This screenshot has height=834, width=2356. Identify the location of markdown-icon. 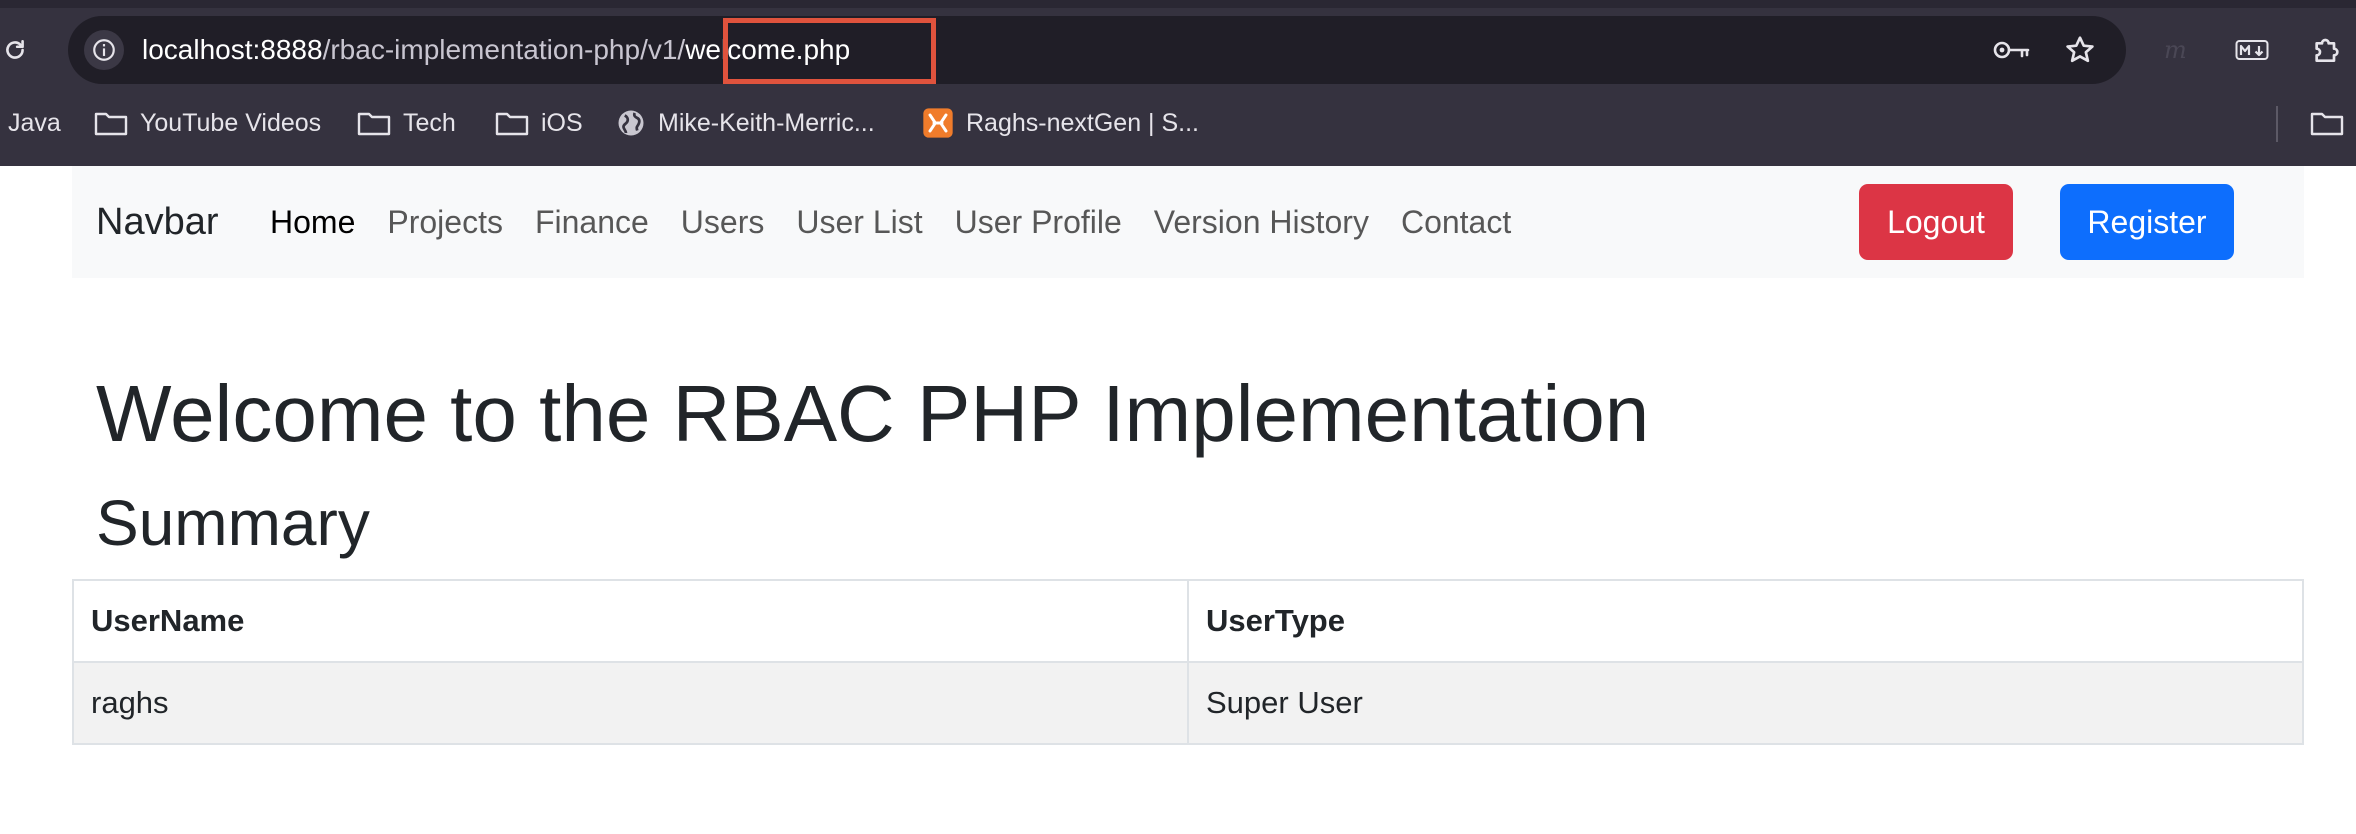
(2252, 50).